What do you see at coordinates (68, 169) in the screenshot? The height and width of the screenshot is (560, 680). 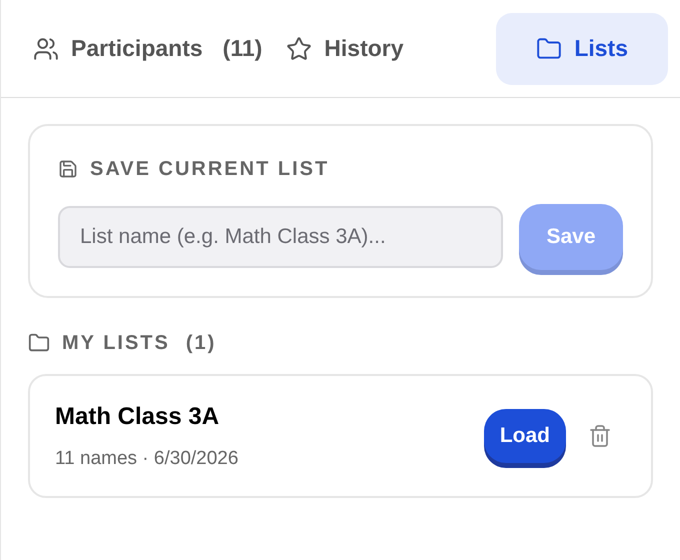 I see `save-icon` at bounding box center [68, 169].